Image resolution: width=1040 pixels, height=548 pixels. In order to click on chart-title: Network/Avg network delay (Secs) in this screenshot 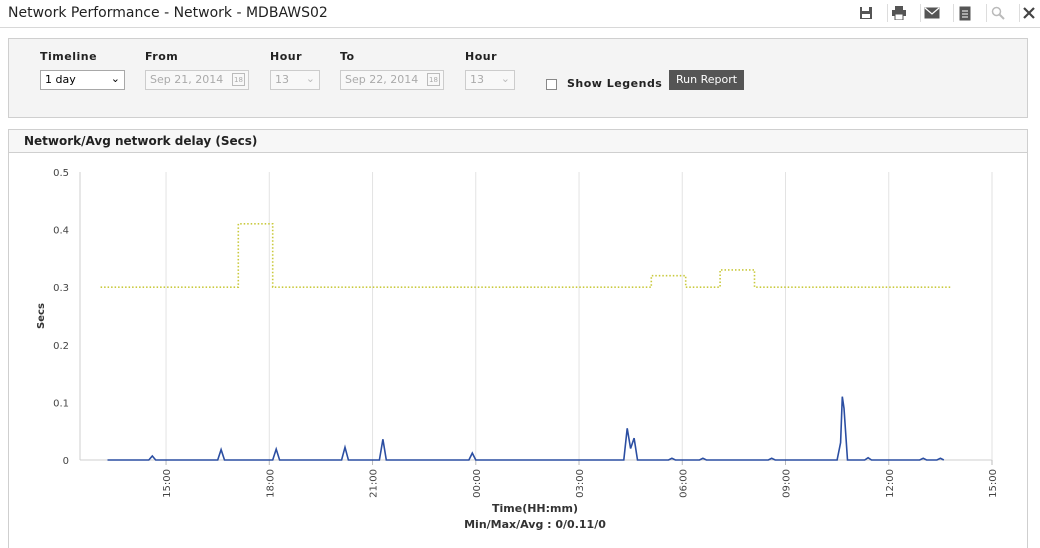, I will do `click(141, 141)`.